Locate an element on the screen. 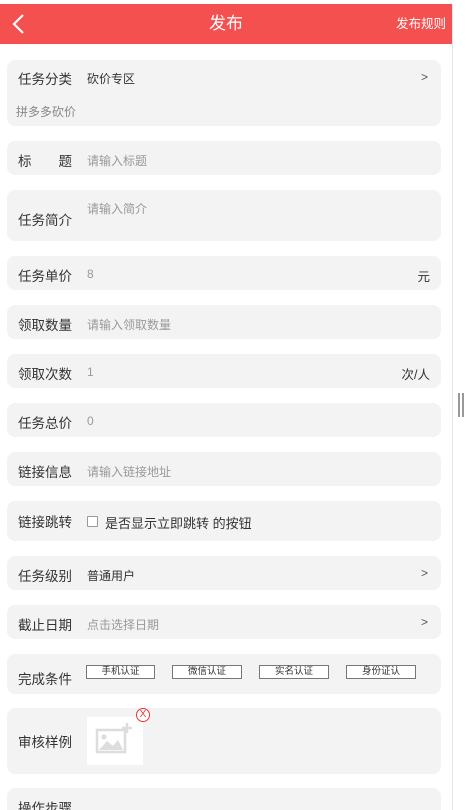 The width and height of the screenshot is (470, 810). steps-row: 操作步骤 is located at coordinates (224, 799).